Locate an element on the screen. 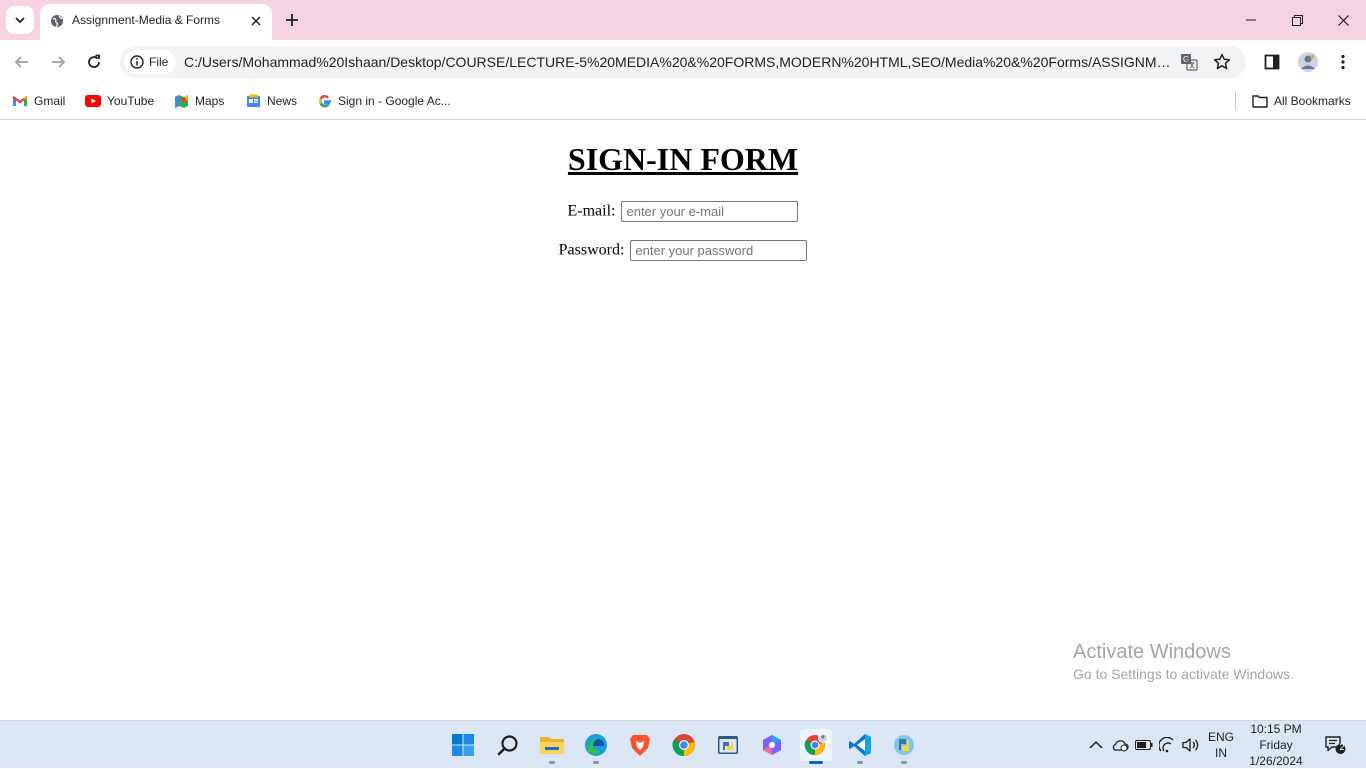  edge-icon is located at coordinates (596, 745).